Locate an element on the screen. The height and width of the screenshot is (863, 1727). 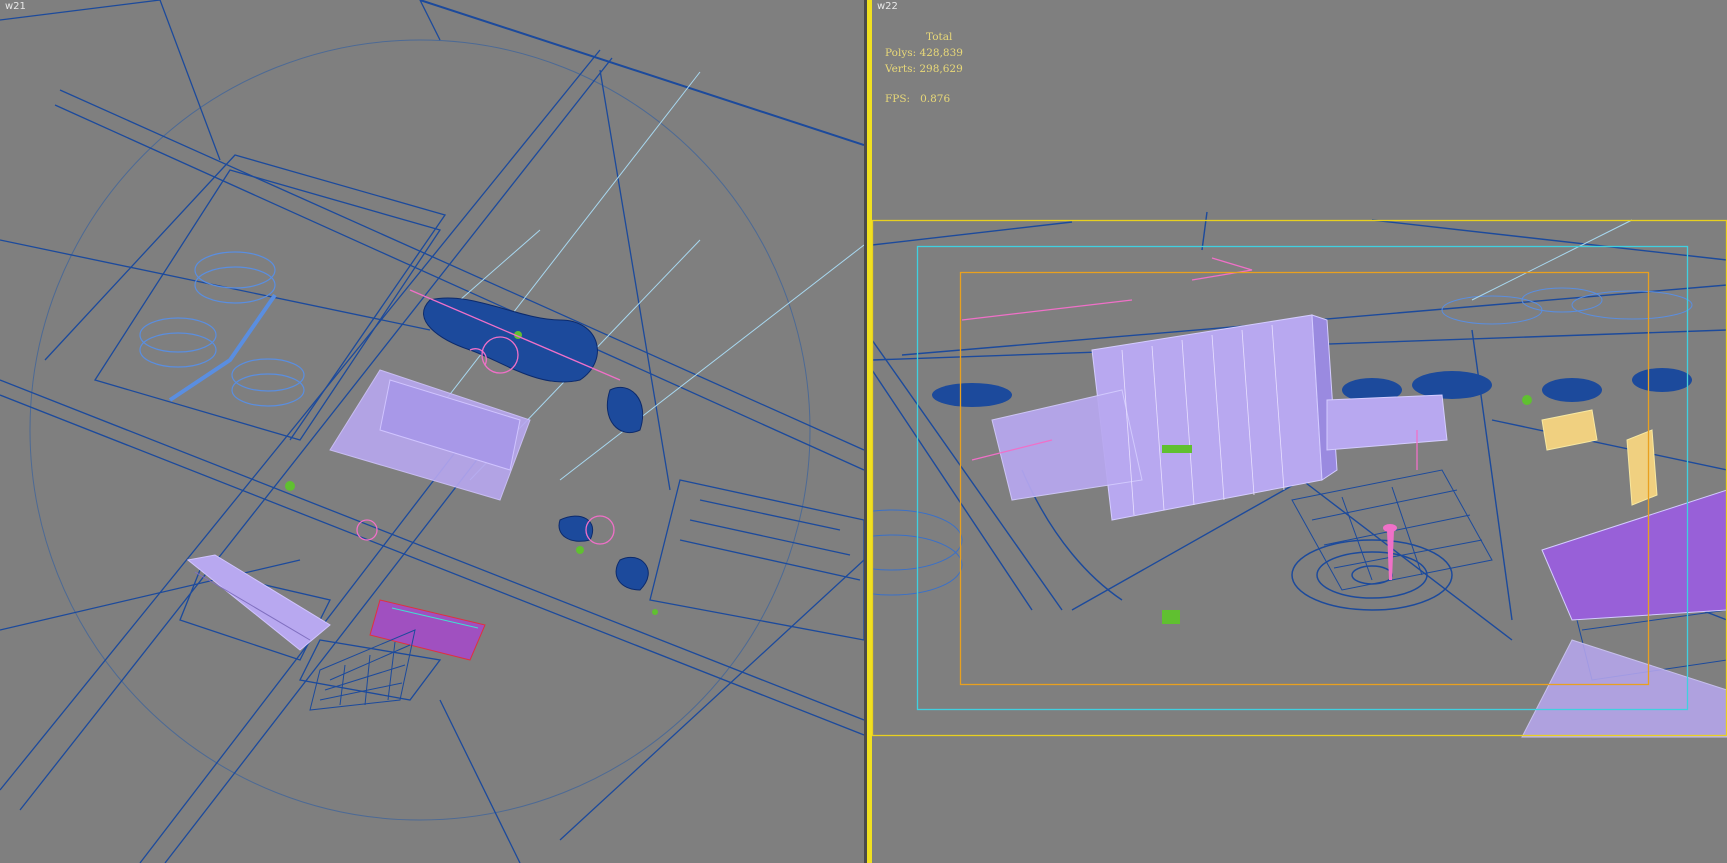
fps-value: 0.876 is located at coordinates (935, 99).